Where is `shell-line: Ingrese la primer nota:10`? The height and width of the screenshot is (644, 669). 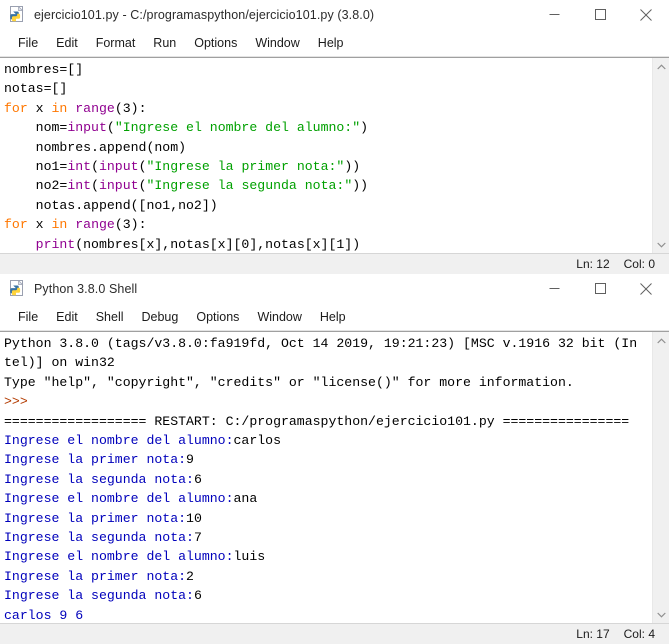 shell-line: Ingrese la primer nota:10 is located at coordinates (336, 518).